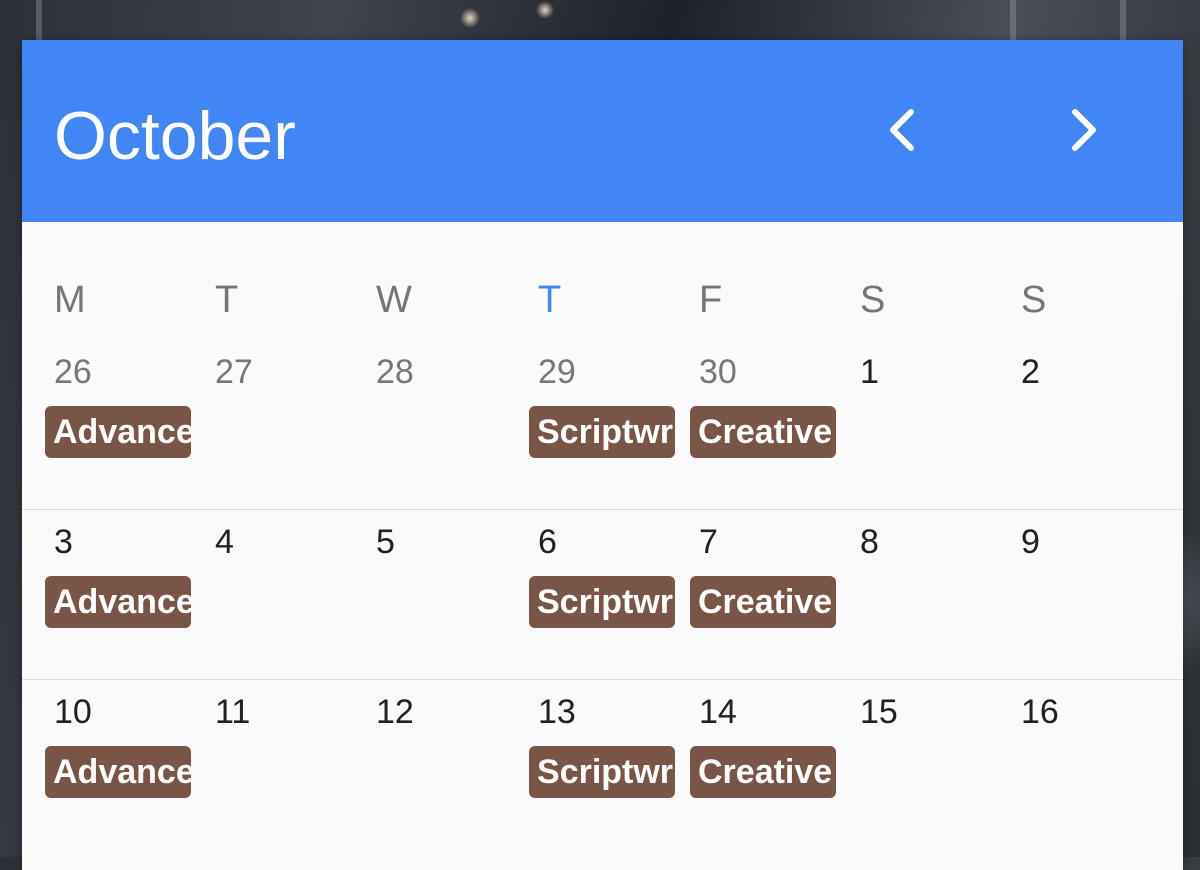 The image size is (1200, 870). What do you see at coordinates (869, 542) in the screenshot?
I see `day-number: 8` at bounding box center [869, 542].